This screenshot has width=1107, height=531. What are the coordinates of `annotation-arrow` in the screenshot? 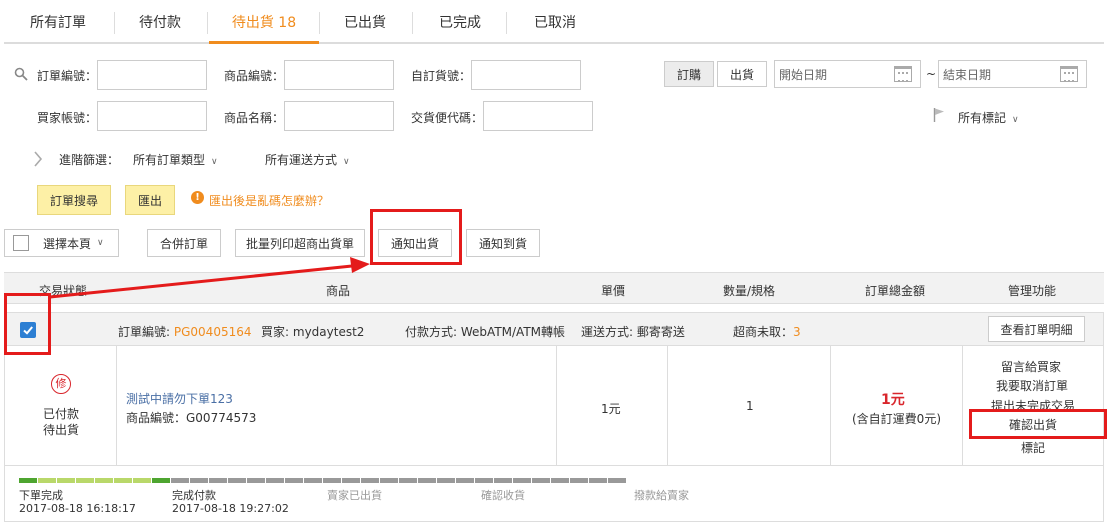 It's located at (209, 278).